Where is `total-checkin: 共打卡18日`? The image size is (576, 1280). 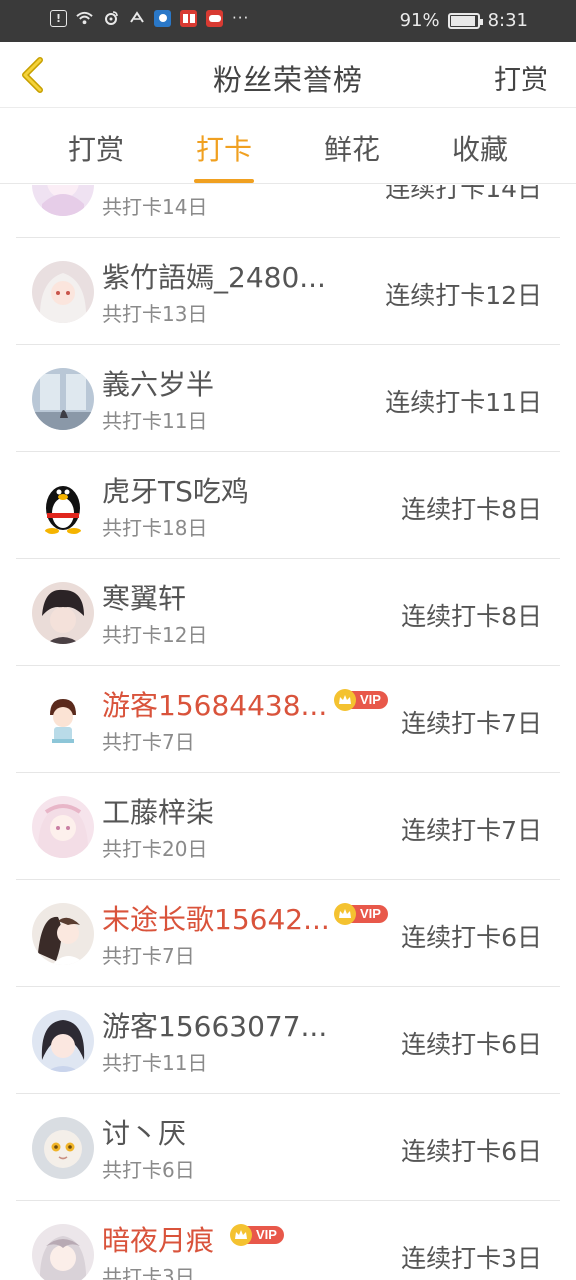 total-checkin: 共打卡18日 is located at coordinates (155, 528).